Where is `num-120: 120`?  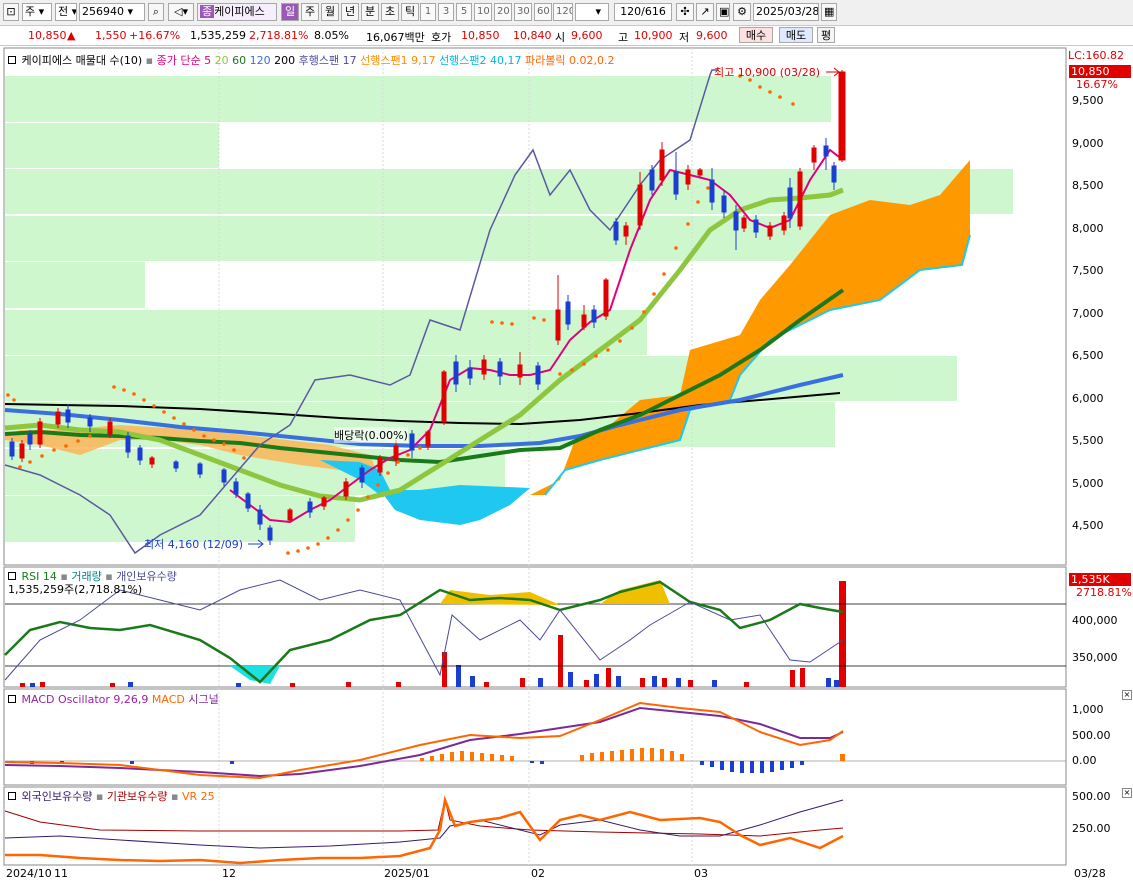
num-120: 120 is located at coordinates (563, 12).